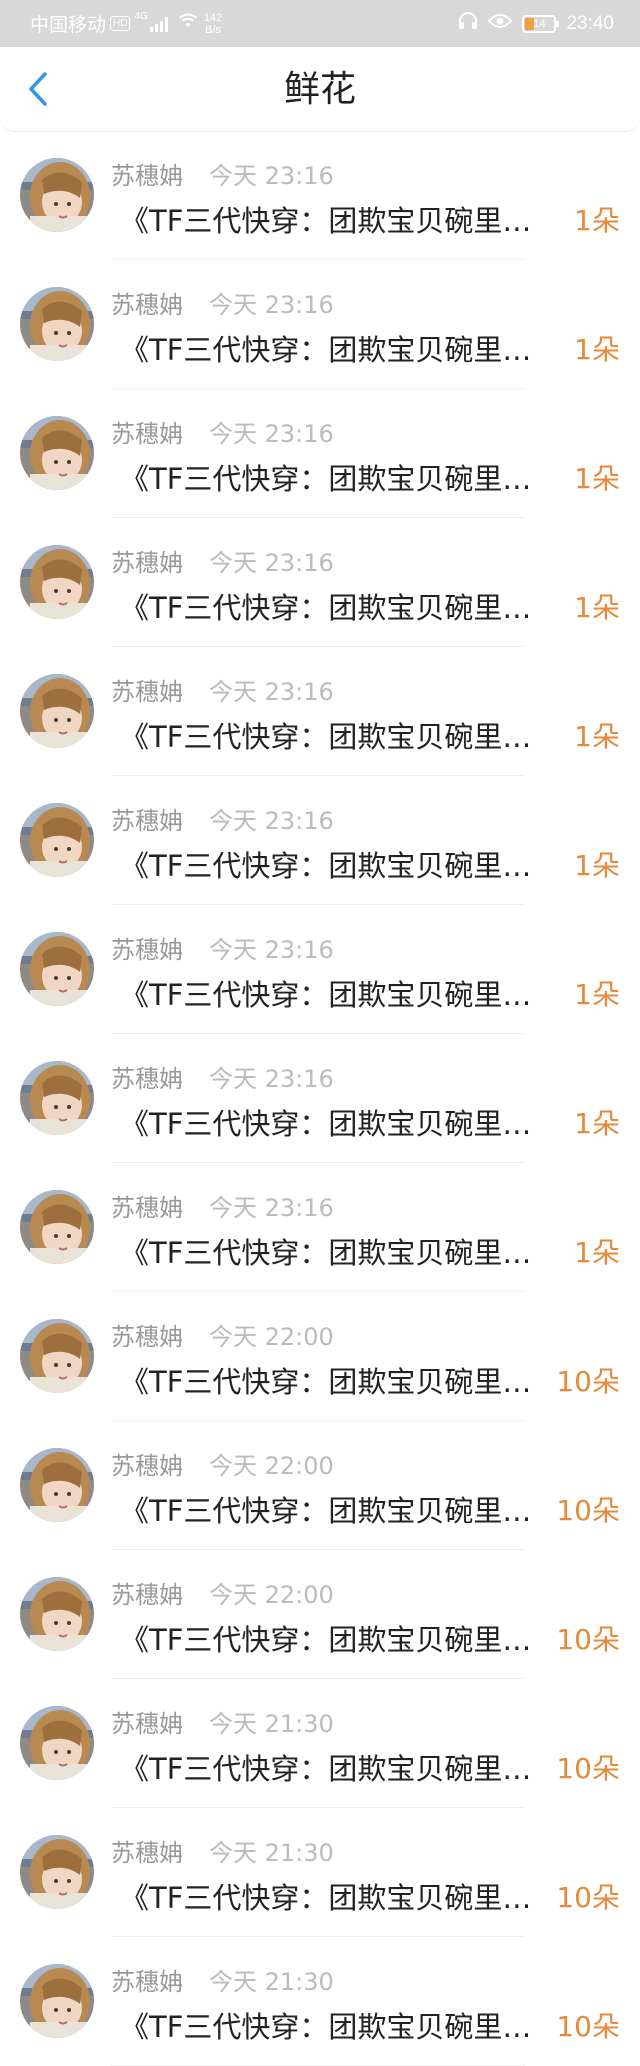 The width and height of the screenshot is (640, 2066). I want to click on signal-icon, so click(158, 24).